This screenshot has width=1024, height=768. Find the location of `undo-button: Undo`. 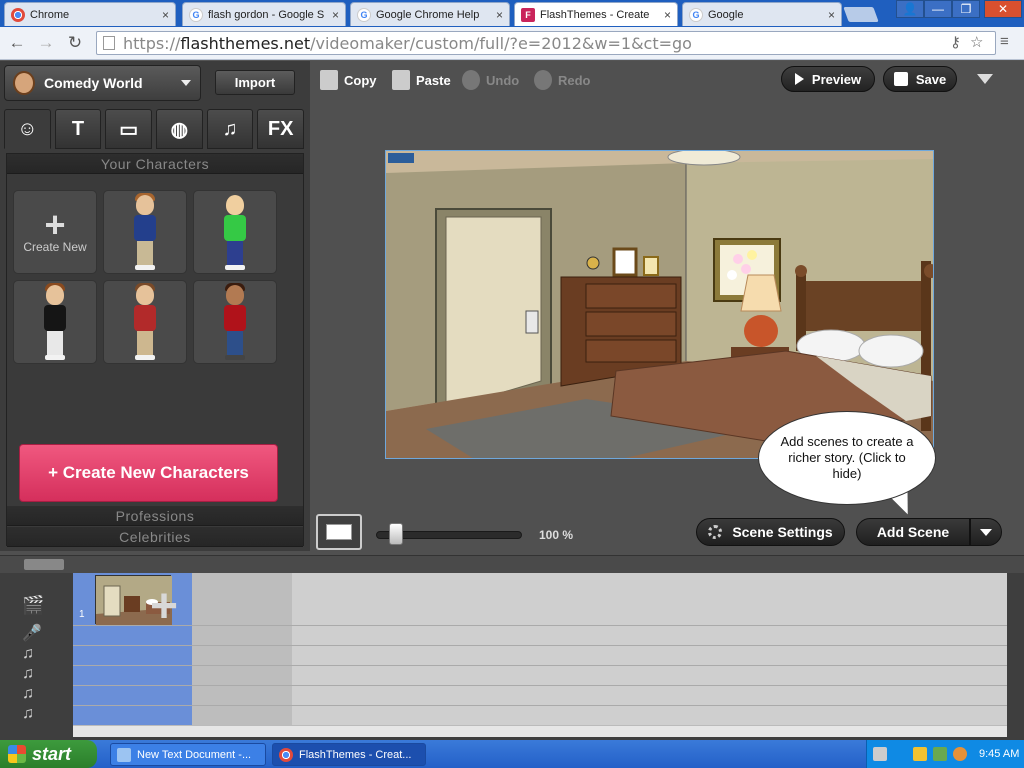

undo-button: Undo is located at coordinates (490, 80).